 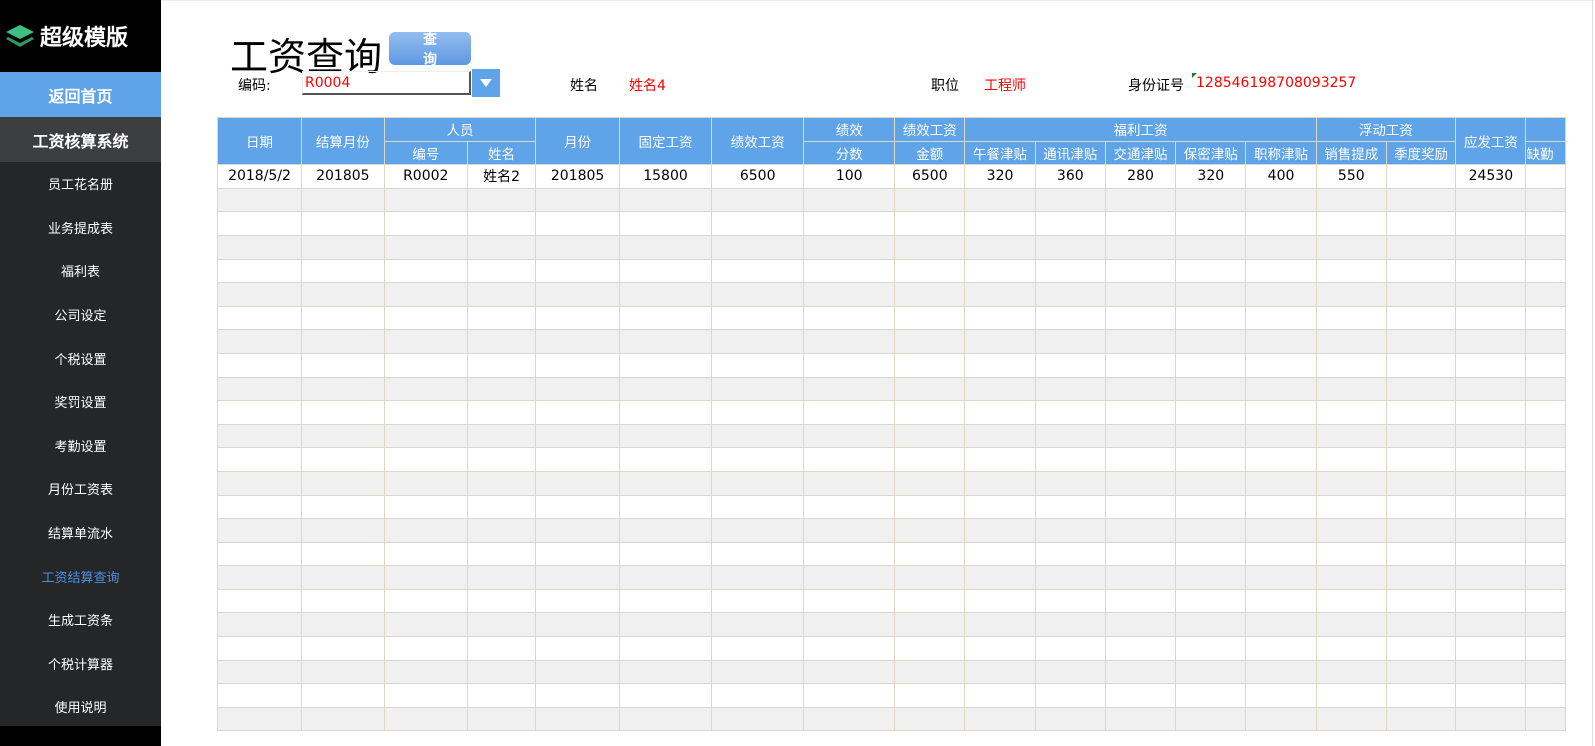 I want to click on sidebar-item: 考勤设置, so click(x=80, y=446).